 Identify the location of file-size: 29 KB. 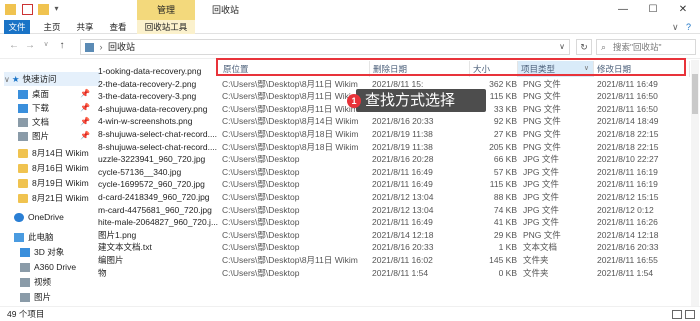
(505, 234).